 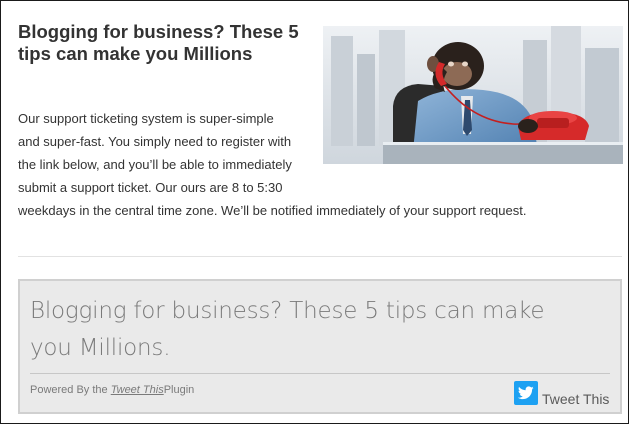 I want to click on powered-by-text: Powered By the Tweet ThisPlugin, so click(x=112, y=390).